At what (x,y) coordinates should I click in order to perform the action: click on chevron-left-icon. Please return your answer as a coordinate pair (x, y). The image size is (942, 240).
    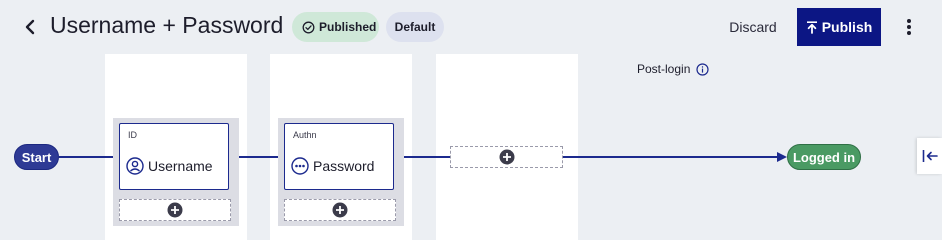
    Looking at the image, I should click on (30, 27).